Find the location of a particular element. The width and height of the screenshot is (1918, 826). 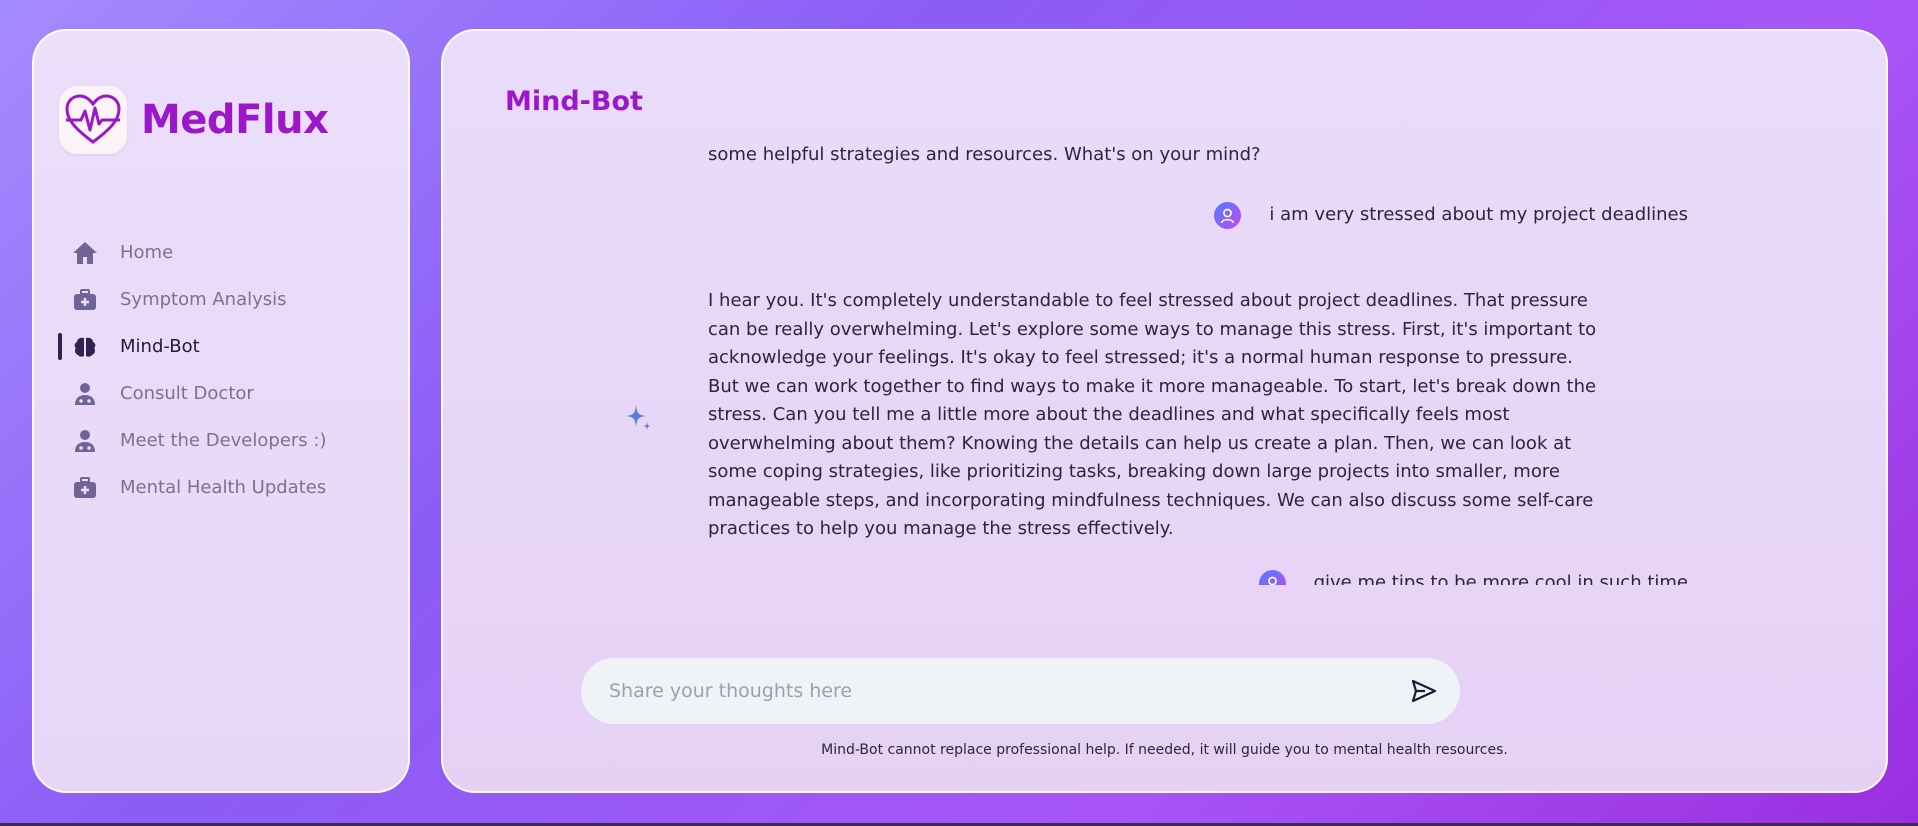

brain-icon is located at coordinates (85, 347).